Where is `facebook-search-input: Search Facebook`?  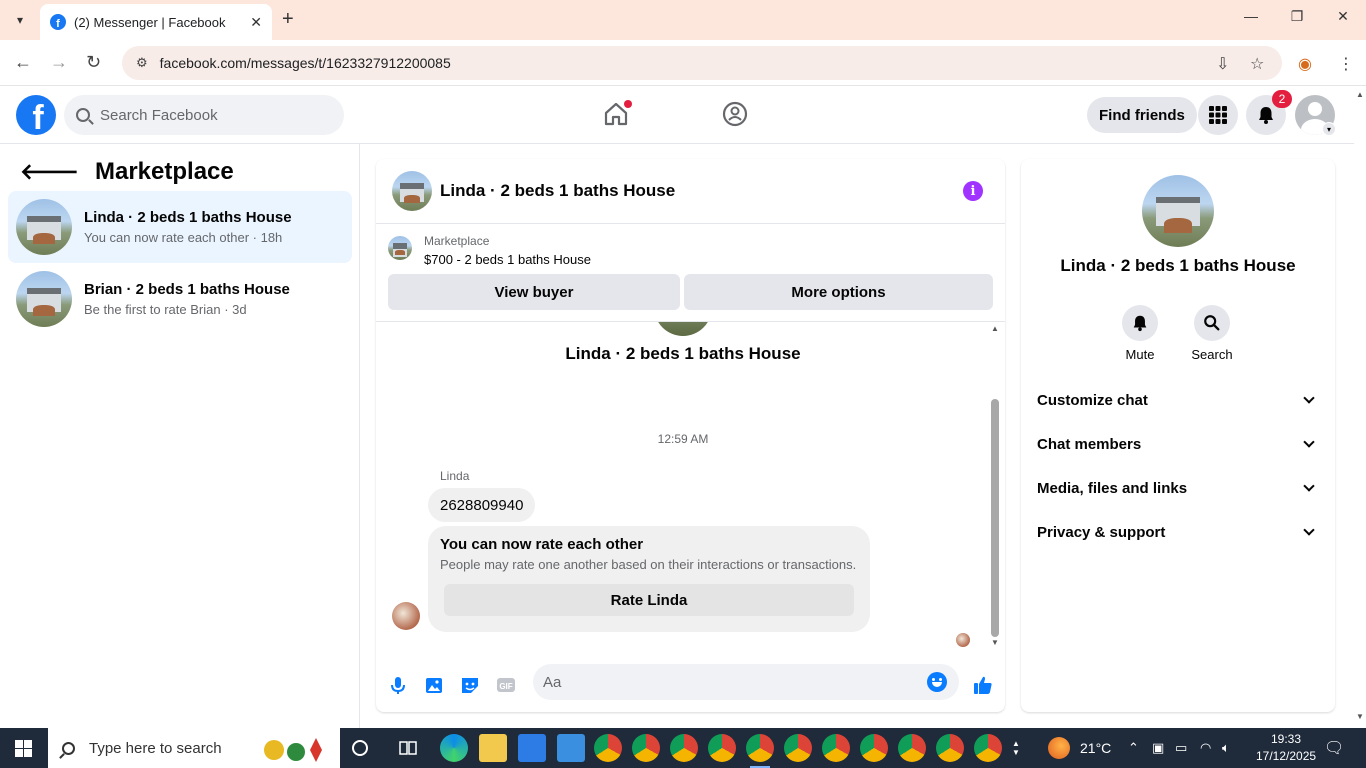
facebook-search-input: Search Facebook is located at coordinates (204, 115).